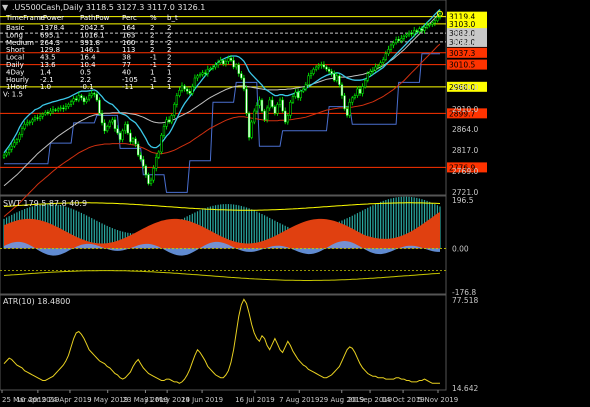 The height and width of the screenshot is (407, 590). What do you see at coordinates (465, 129) in the screenshot?
I see `price-tick-label: 2864.0` at bounding box center [465, 129].